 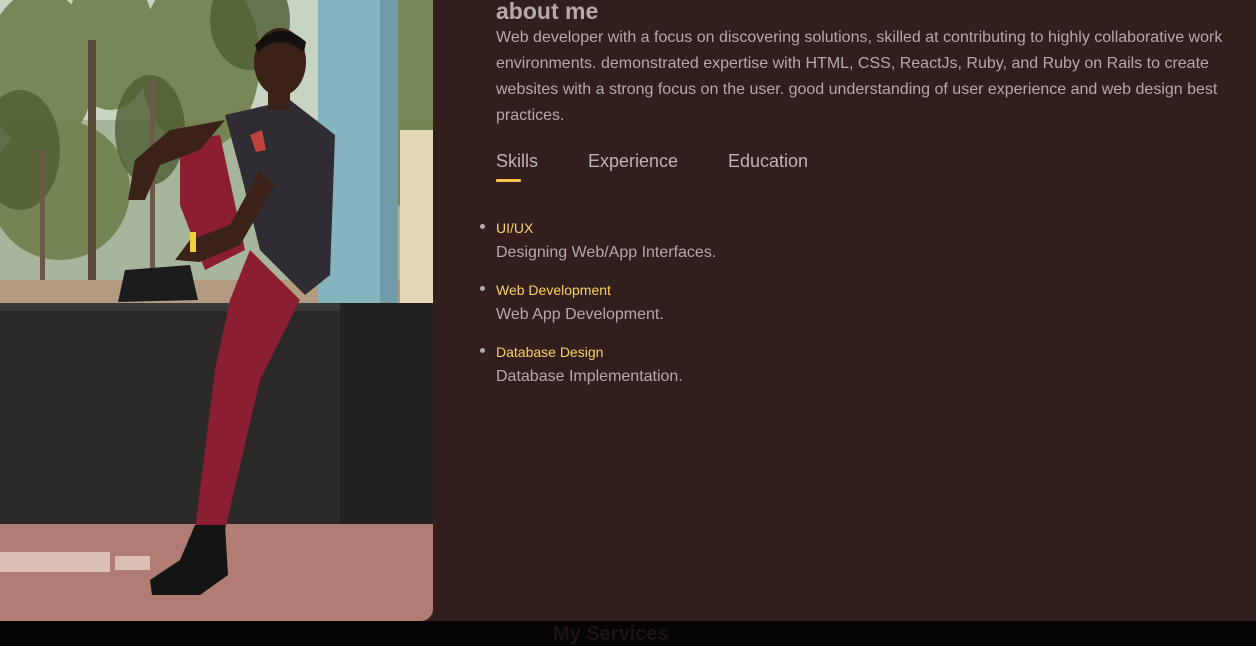 What do you see at coordinates (547, 12) in the screenshot?
I see `about-title: about me` at bounding box center [547, 12].